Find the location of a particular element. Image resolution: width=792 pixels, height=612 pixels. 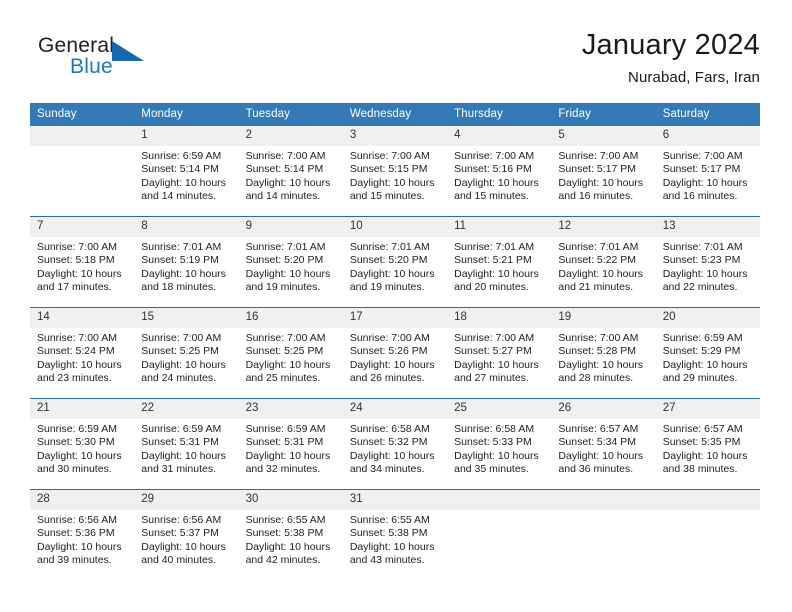

daylight-text-line2: and 22 minutes. is located at coordinates (700, 287).